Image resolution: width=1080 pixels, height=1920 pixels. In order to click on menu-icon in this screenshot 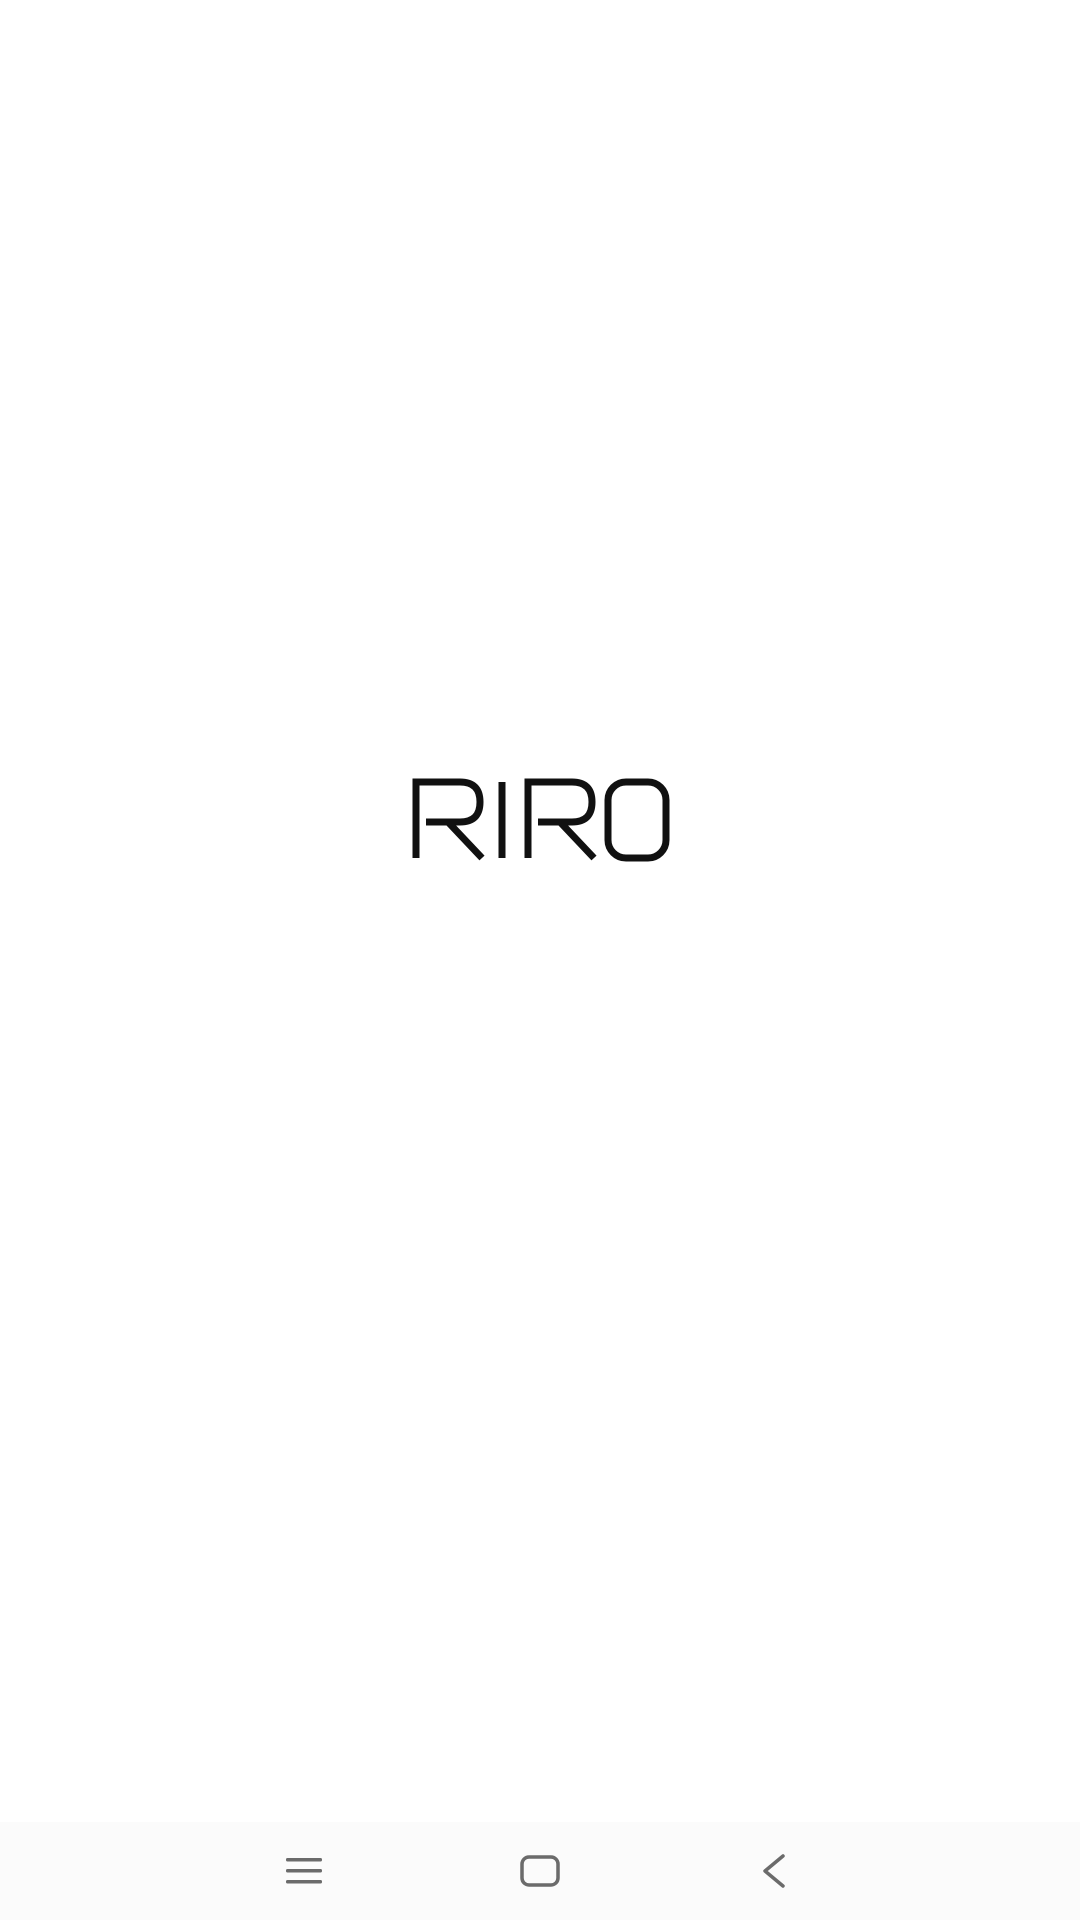, I will do `click(304, 1871)`.